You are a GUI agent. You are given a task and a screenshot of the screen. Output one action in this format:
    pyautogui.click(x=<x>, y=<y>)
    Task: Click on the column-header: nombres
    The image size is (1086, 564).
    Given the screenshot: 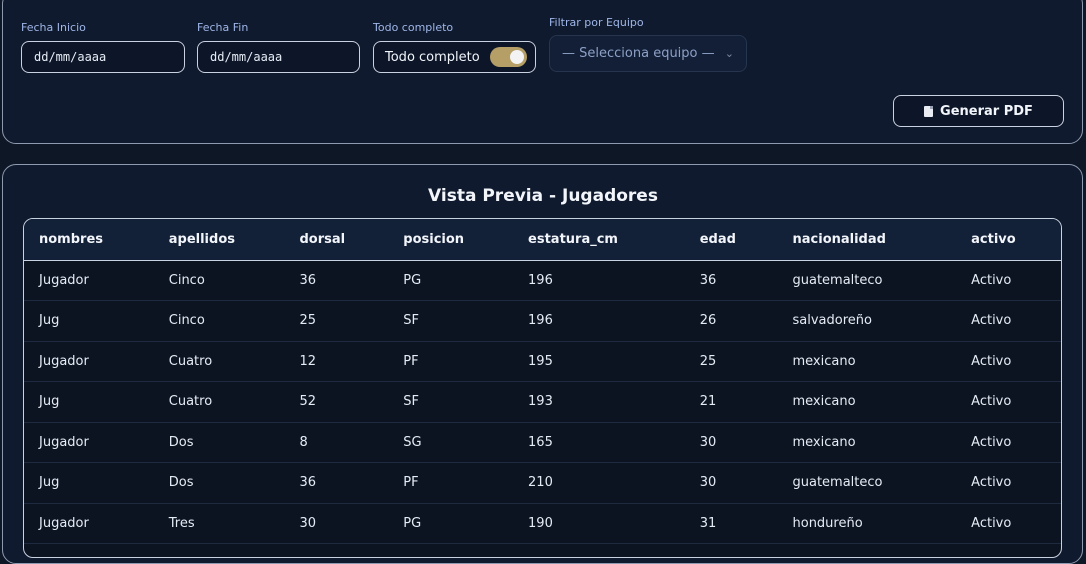 What is the action you would take?
    pyautogui.click(x=71, y=239)
    